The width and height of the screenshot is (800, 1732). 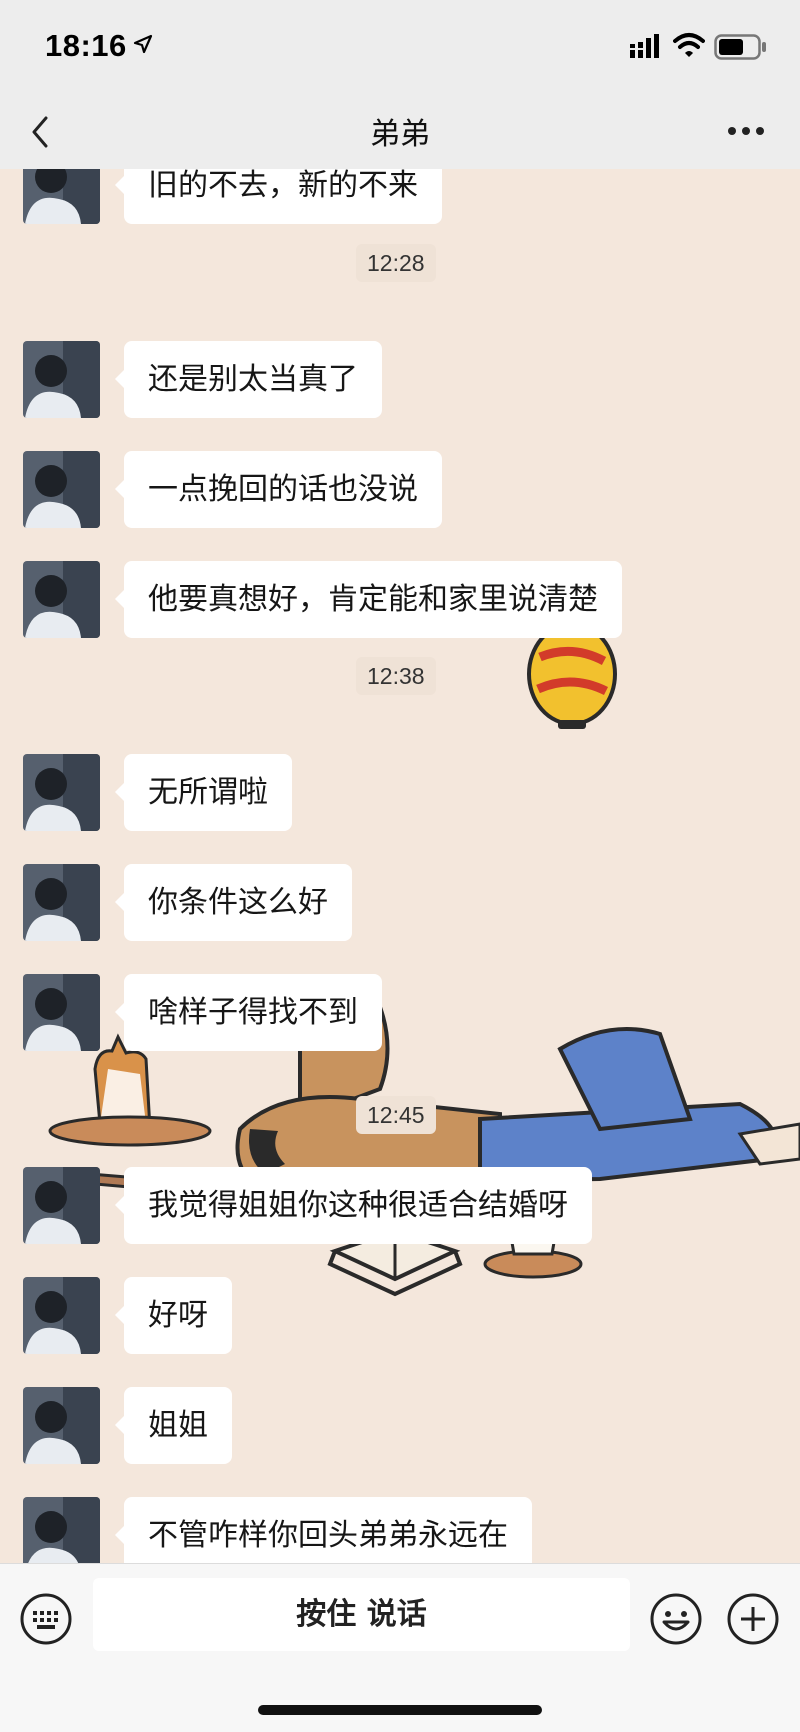 I want to click on chat-title: 弟弟, so click(x=400, y=134).